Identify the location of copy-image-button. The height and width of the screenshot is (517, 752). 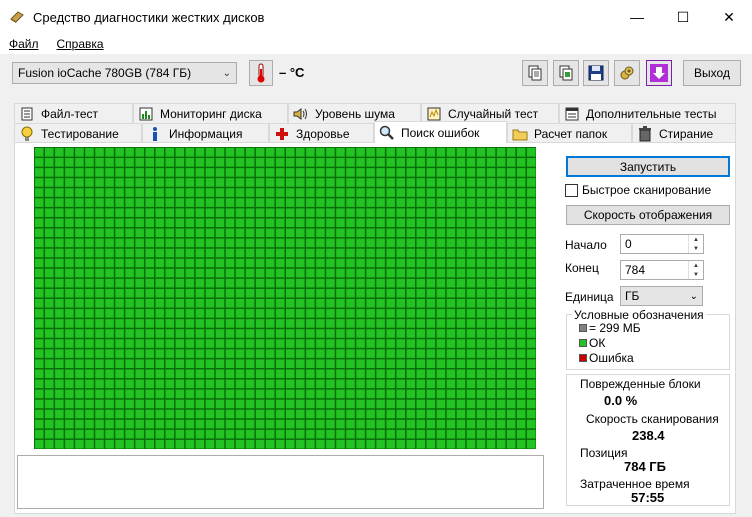
(566, 73).